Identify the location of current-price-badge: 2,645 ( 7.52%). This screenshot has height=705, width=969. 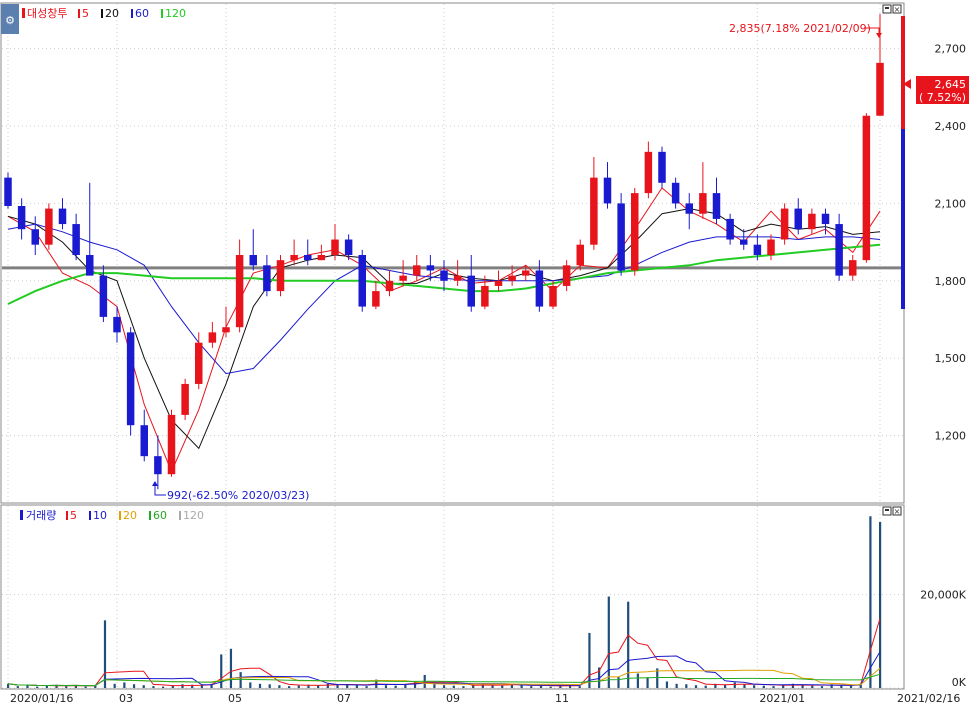
(936, 90).